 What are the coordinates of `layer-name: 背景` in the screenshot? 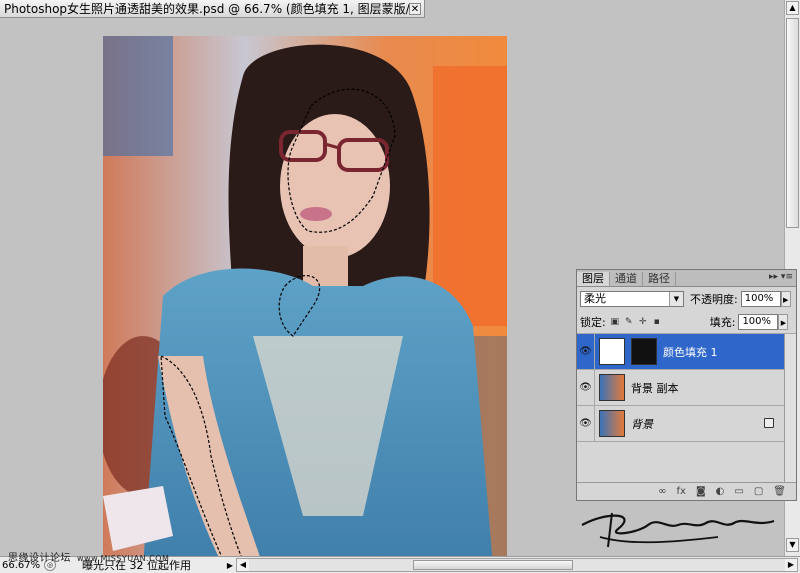 It's located at (642, 424).